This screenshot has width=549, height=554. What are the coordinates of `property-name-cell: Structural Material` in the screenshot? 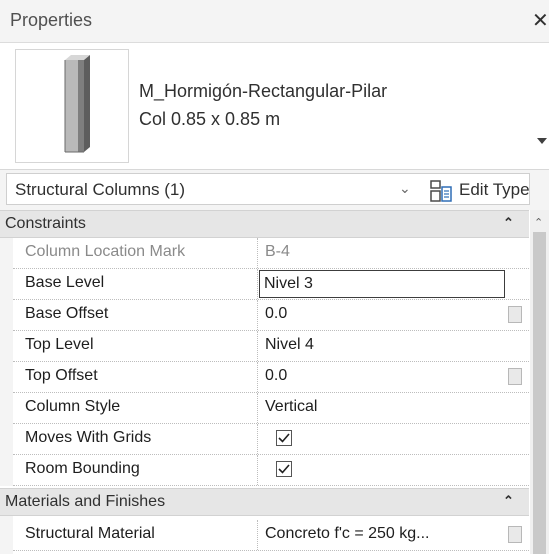 It's located at (135, 535).